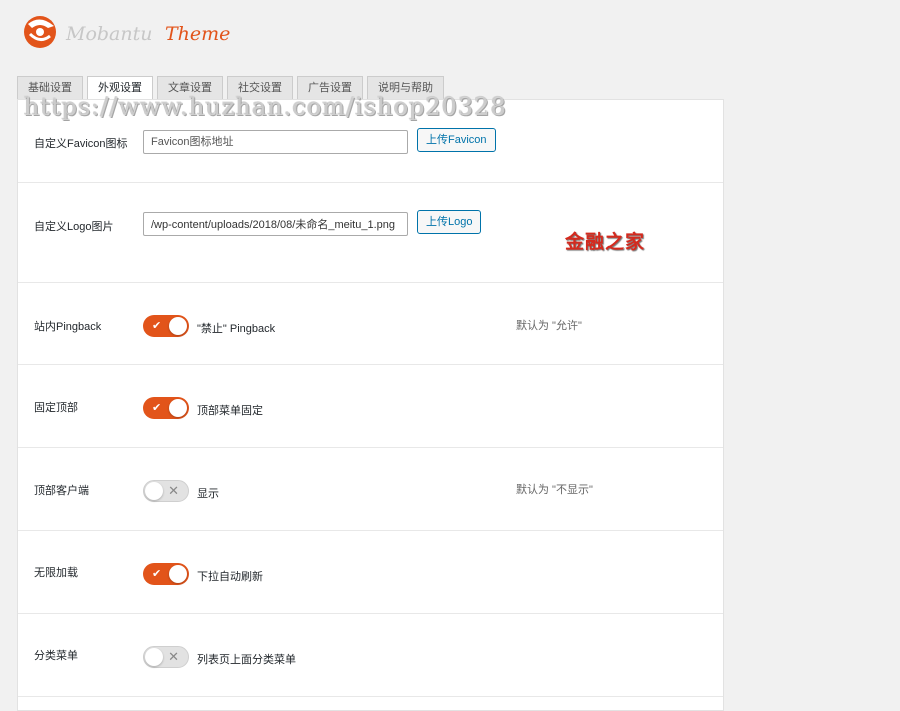  I want to click on upload-logo-button: 上传Logo, so click(449, 222).